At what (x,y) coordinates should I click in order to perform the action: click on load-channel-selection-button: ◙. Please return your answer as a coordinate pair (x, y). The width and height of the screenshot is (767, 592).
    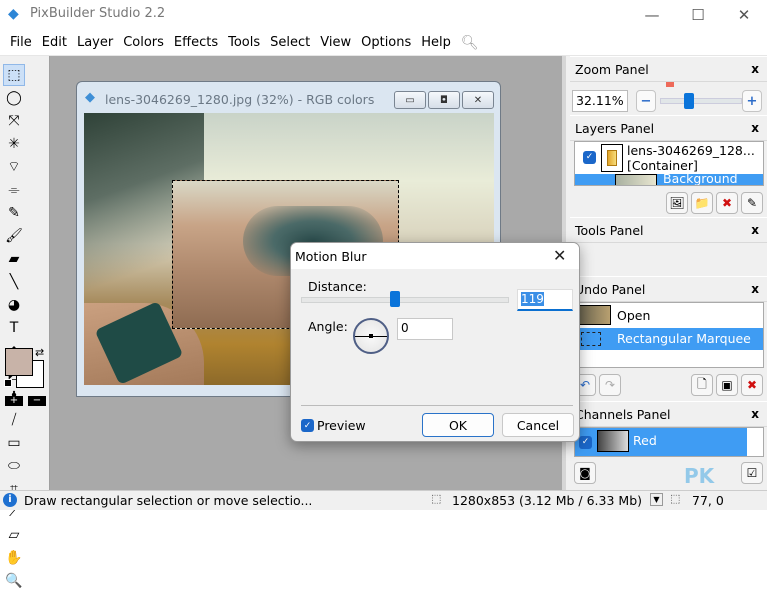
    Looking at the image, I should click on (585, 473).